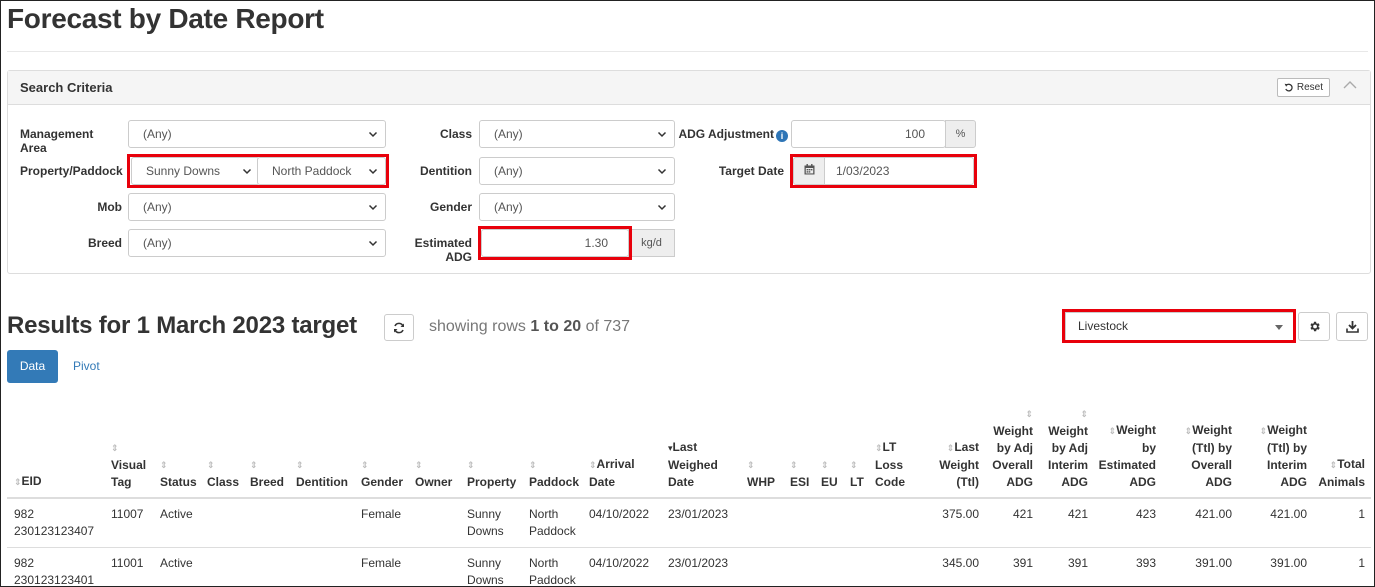 Image resolution: width=1375 pixels, height=587 pixels. What do you see at coordinates (182, 325) in the screenshot?
I see `results-title: Results for 1 March 2023 target` at bounding box center [182, 325].